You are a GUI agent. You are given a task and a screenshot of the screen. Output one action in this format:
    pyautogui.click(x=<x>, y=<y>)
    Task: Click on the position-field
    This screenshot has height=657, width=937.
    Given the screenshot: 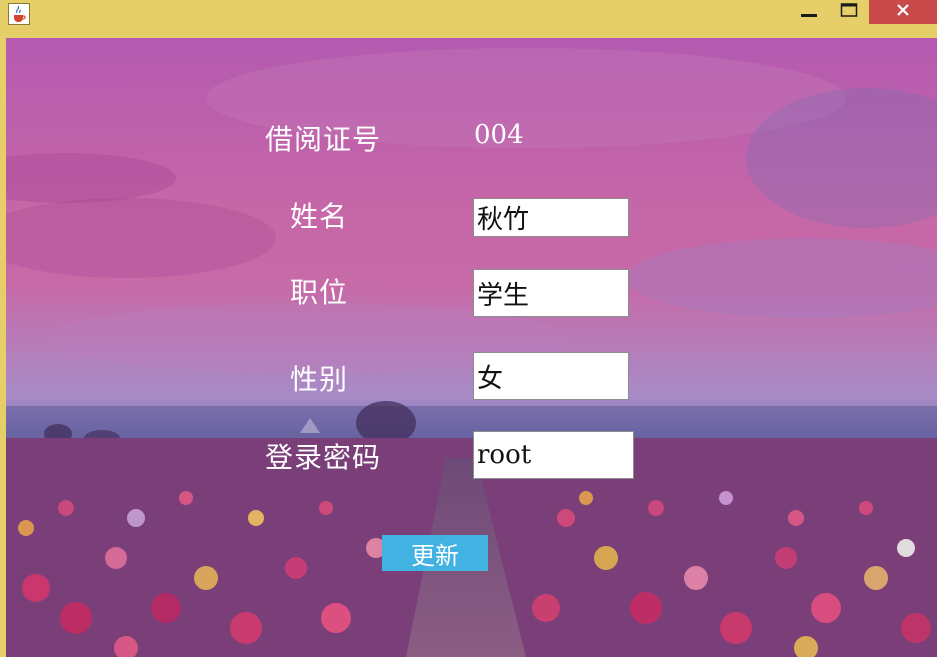 What is the action you would take?
    pyautogui.click(x=551, y=293)
    